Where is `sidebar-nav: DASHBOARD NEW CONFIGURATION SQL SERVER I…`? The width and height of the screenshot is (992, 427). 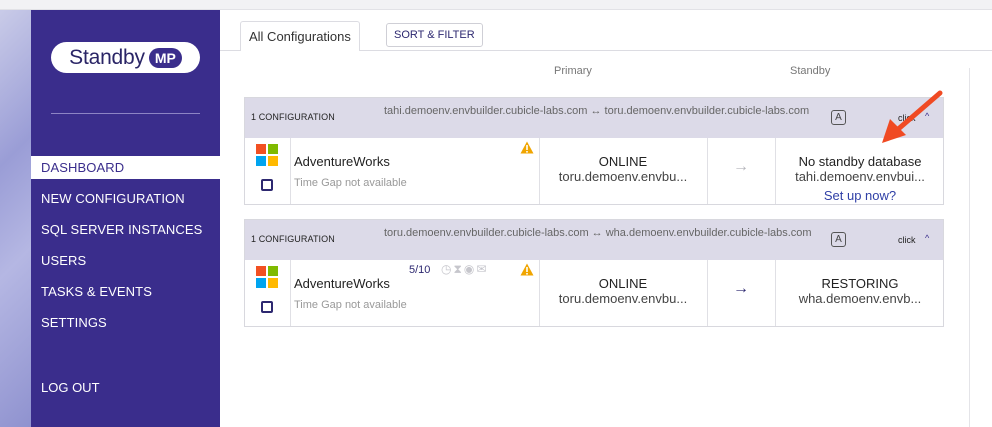
sidebar-nav: DASHBOARD NEW CONFIGURATION SQL SERVER I… is located at coordinates (125, 247).